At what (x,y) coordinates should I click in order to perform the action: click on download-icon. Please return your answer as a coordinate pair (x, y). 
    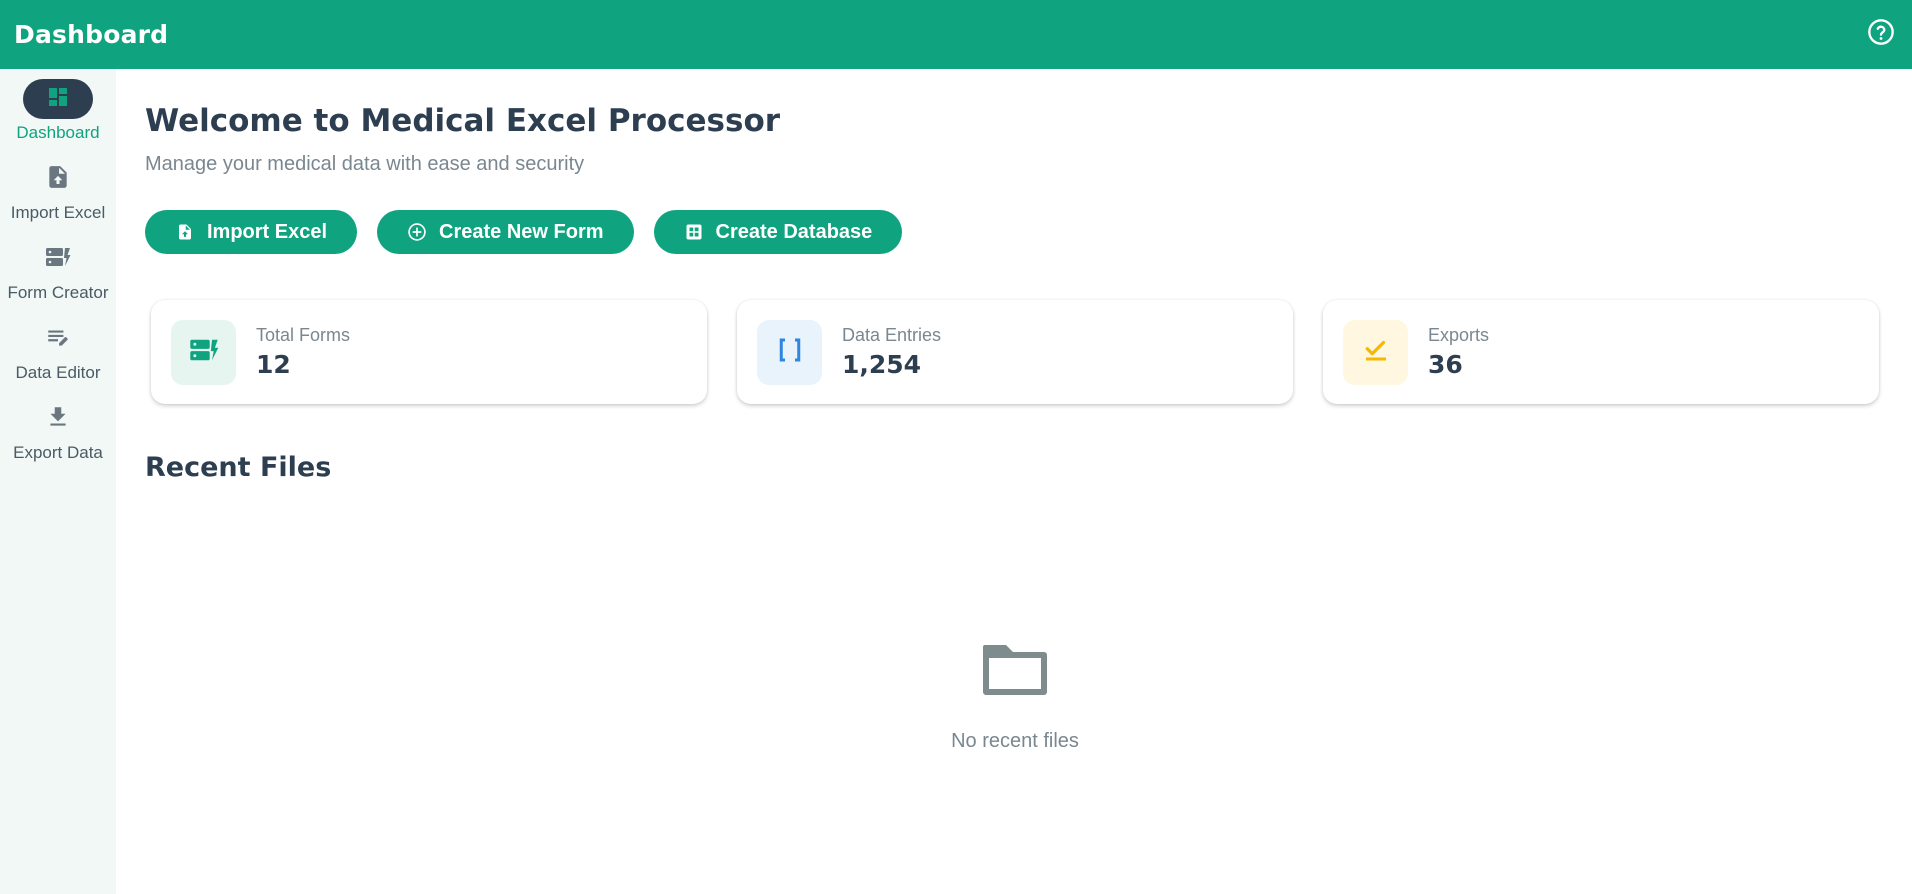
    Looking at the image, I should click on (58, 419).